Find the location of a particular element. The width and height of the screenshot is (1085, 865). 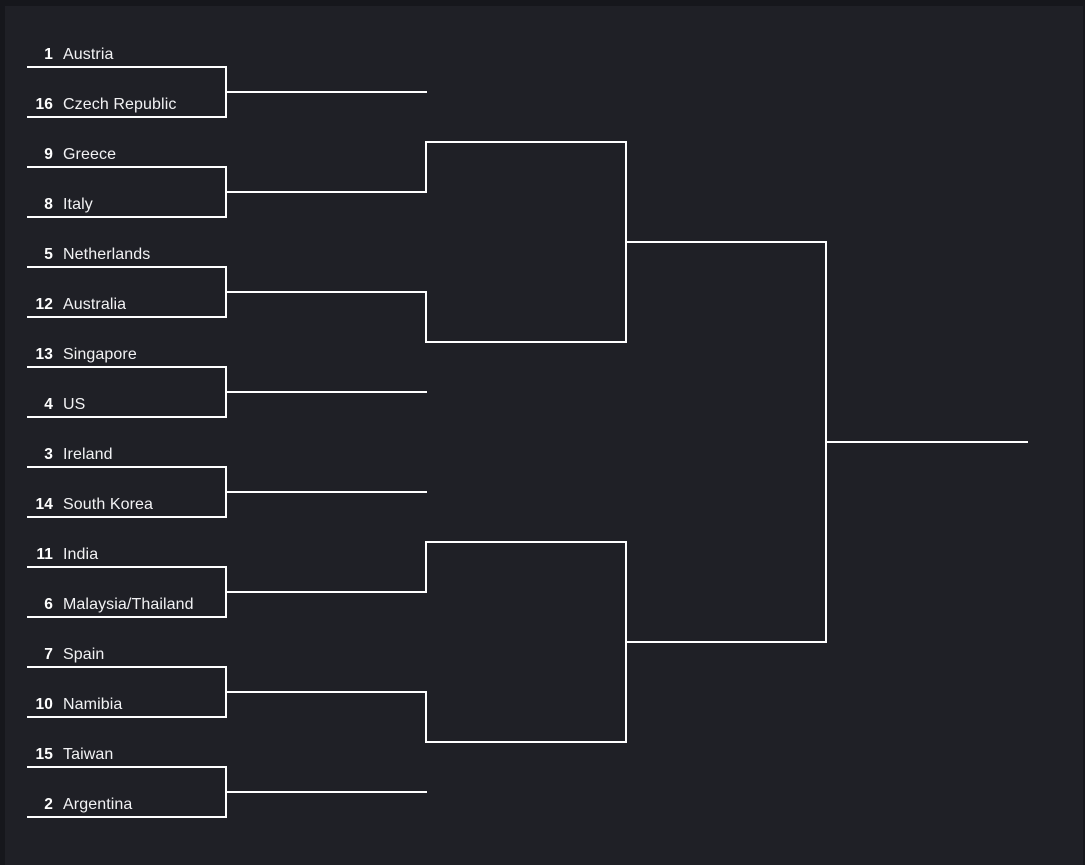

bracket-line-r2-m3-top is located at coordinates (326, 492).